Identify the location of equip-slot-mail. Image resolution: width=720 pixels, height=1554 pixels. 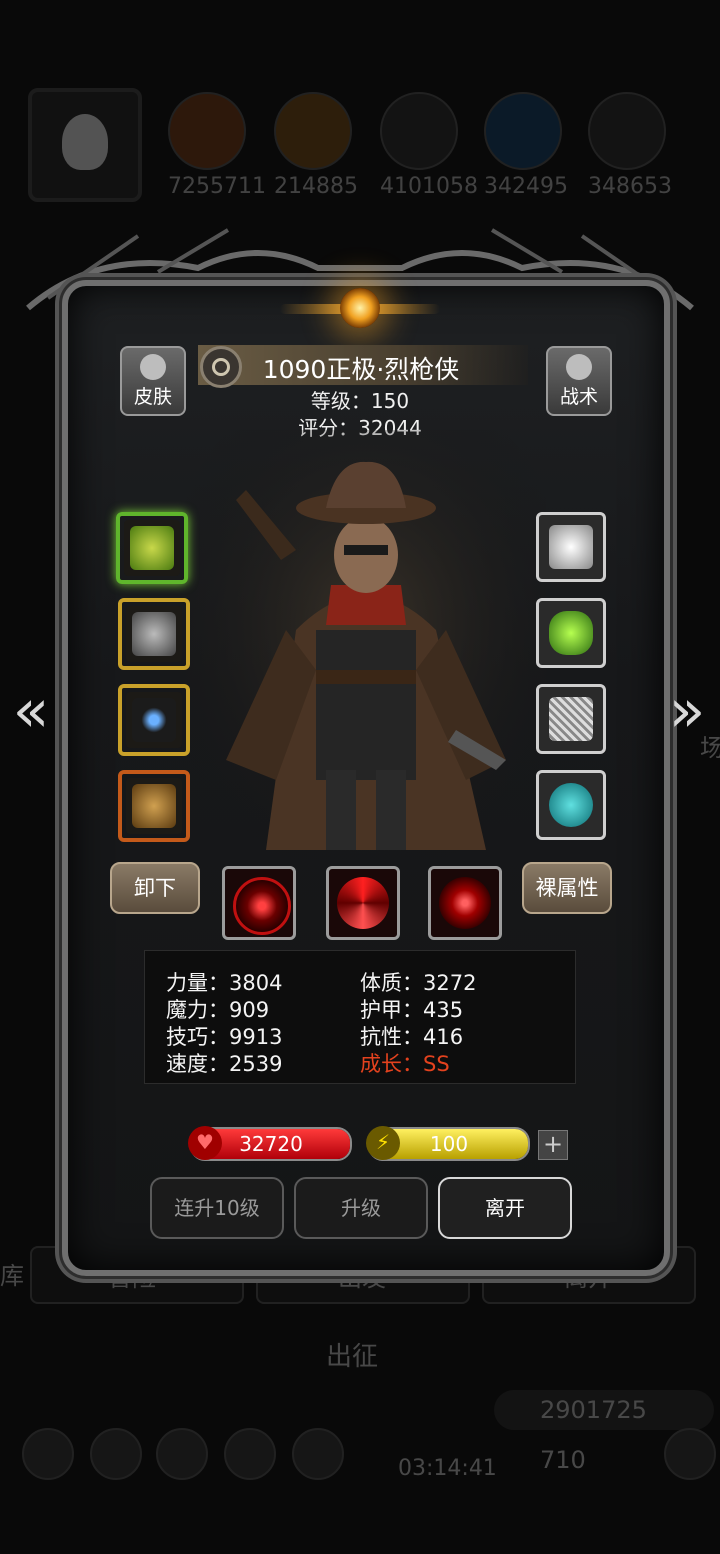
(571, 719).